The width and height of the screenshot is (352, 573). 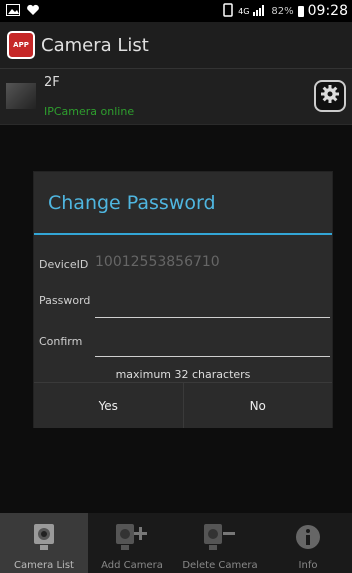 What do you see at coordinates (176, 45) in the screenshot?
I see `app-bar: APP Camera List` at bounding box center [176, 45].